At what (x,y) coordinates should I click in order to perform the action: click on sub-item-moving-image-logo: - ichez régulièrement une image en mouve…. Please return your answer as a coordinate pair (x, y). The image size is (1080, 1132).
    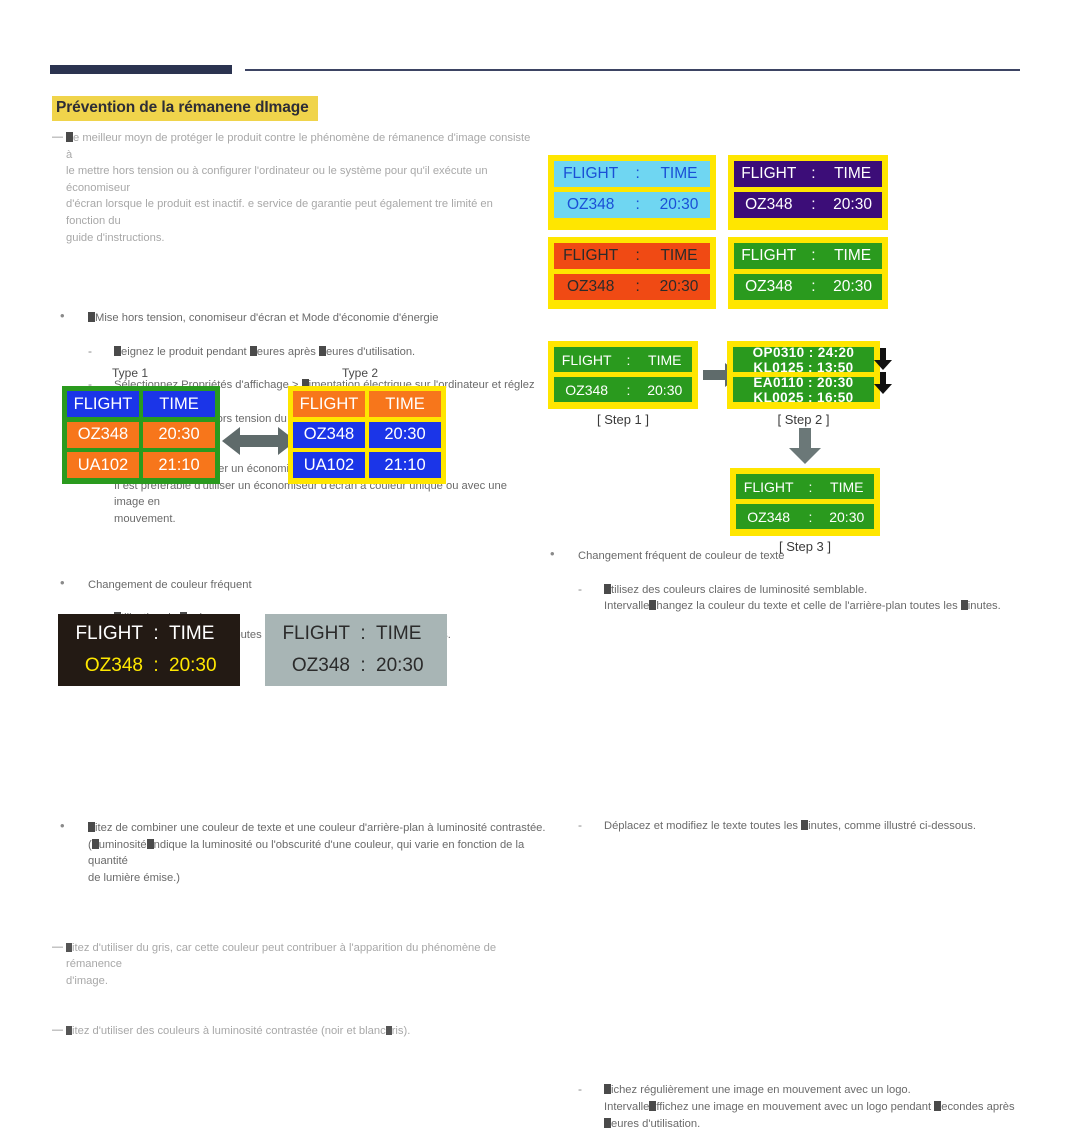
    Looking at the image, I should click on (796, 1106).